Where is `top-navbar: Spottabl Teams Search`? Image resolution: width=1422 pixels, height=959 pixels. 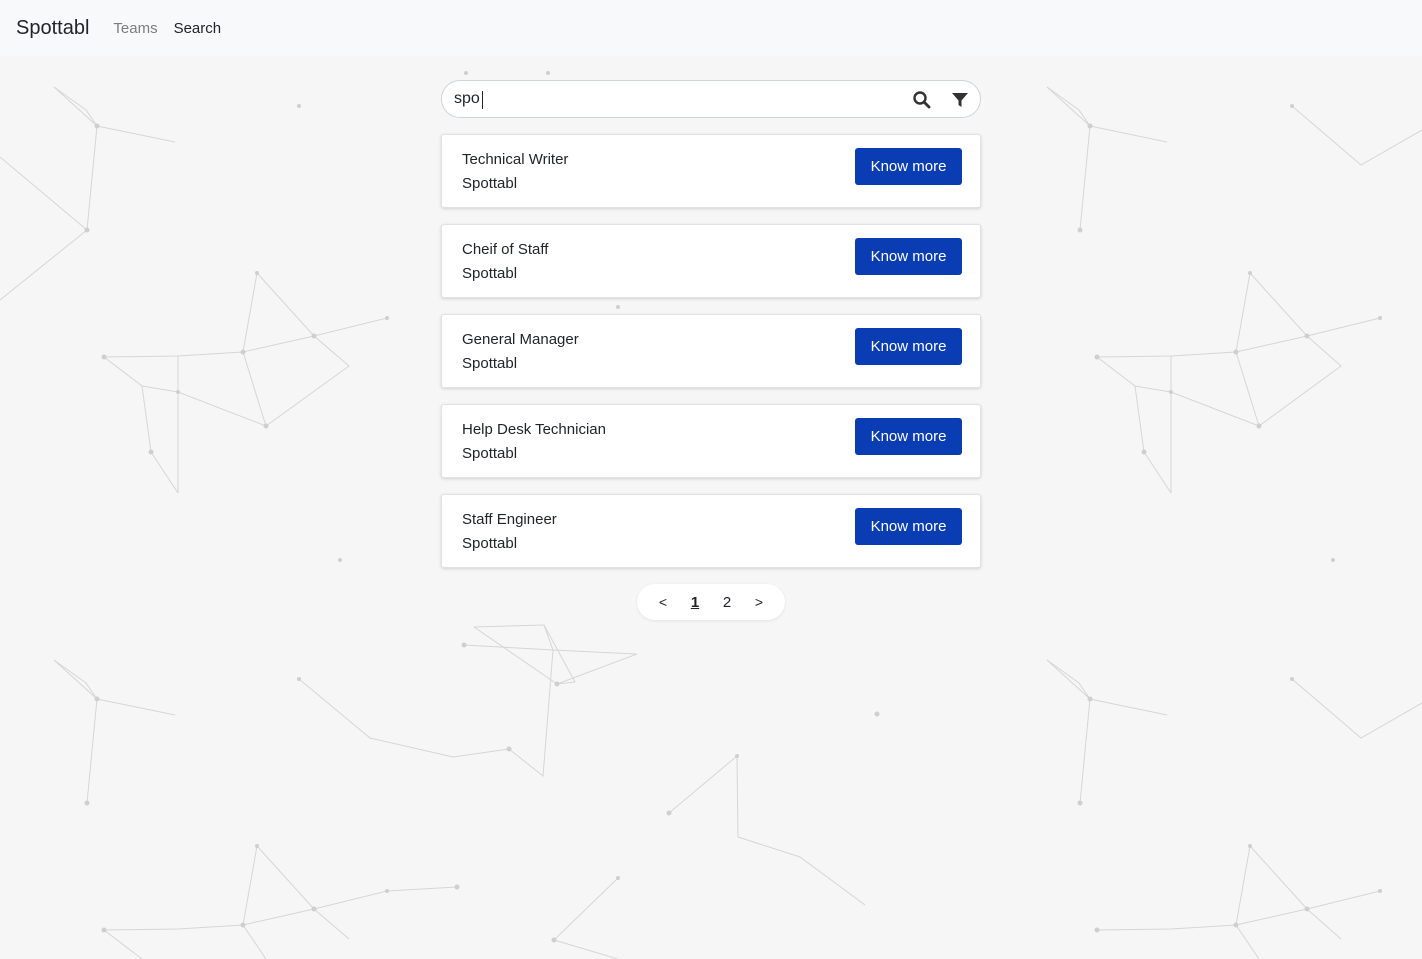
top-navbar: Spottabl Teams Search is located at coordinates (711, 28).